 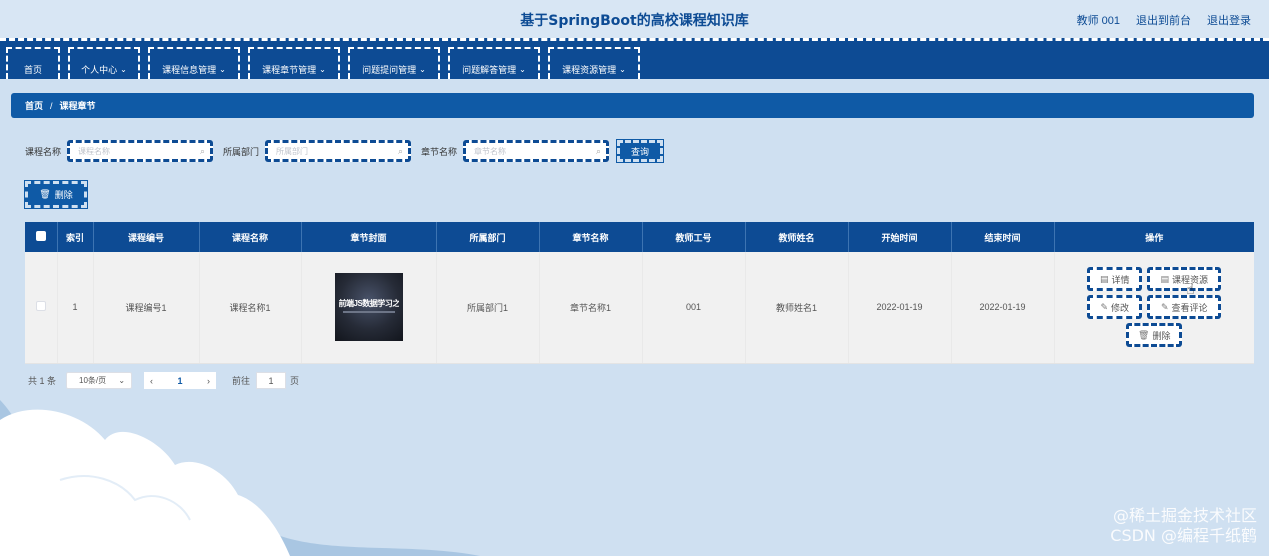 What do you see at coordinates (1184, 515) in the screenshot?
I see `watermark-line: @稀土掘金技术社区` at bounding box center [1184, 515].